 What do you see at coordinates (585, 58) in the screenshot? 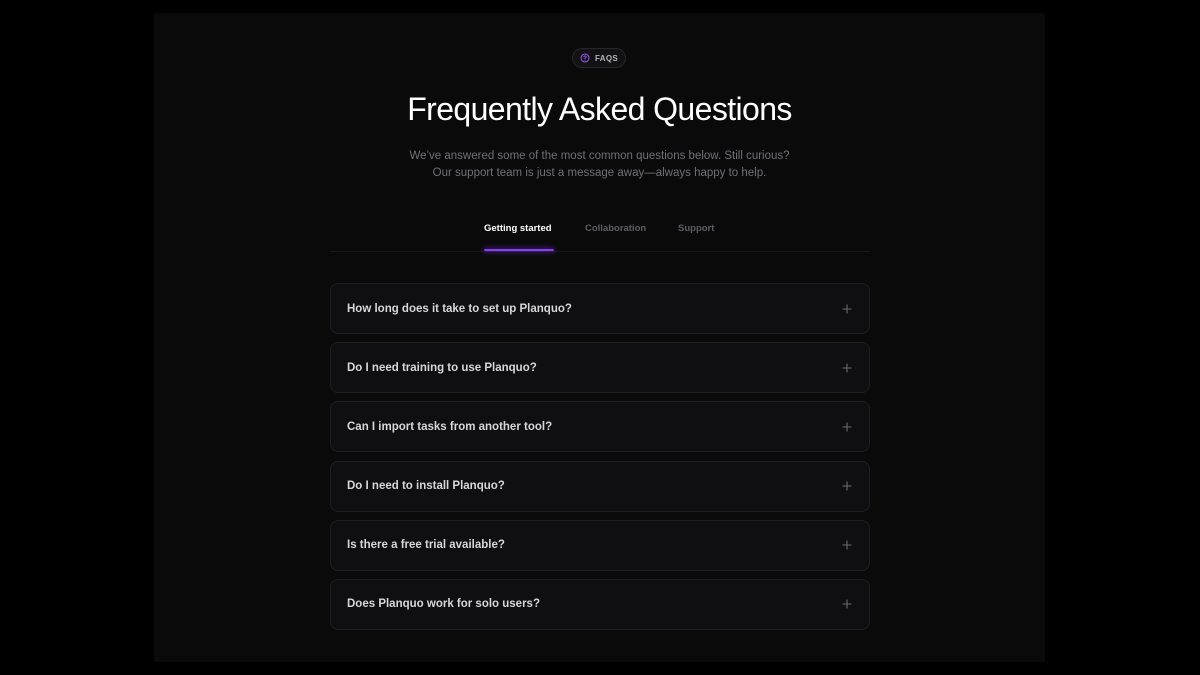
I see `question-circle-icon` at bounding box center [585, 58].